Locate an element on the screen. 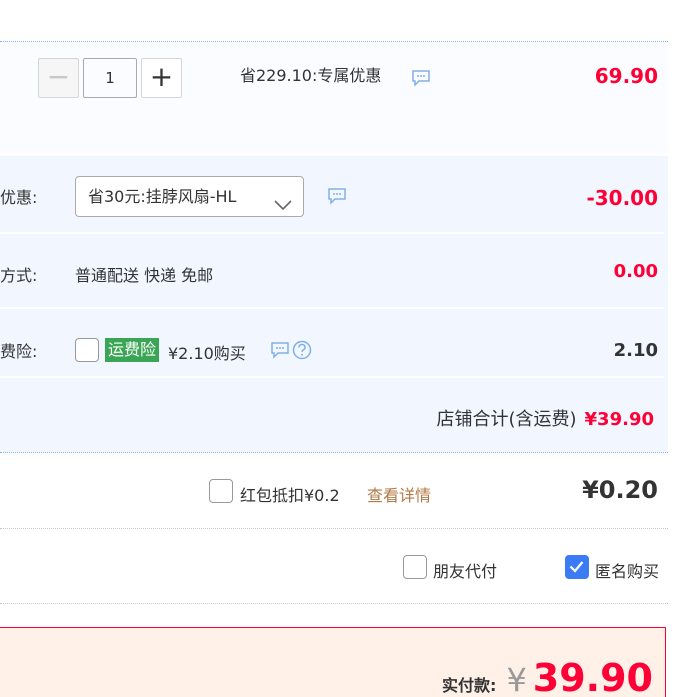 This screenshot has width=680, height=697. shipping-label: 方式: is located at coordinates (19, 275).